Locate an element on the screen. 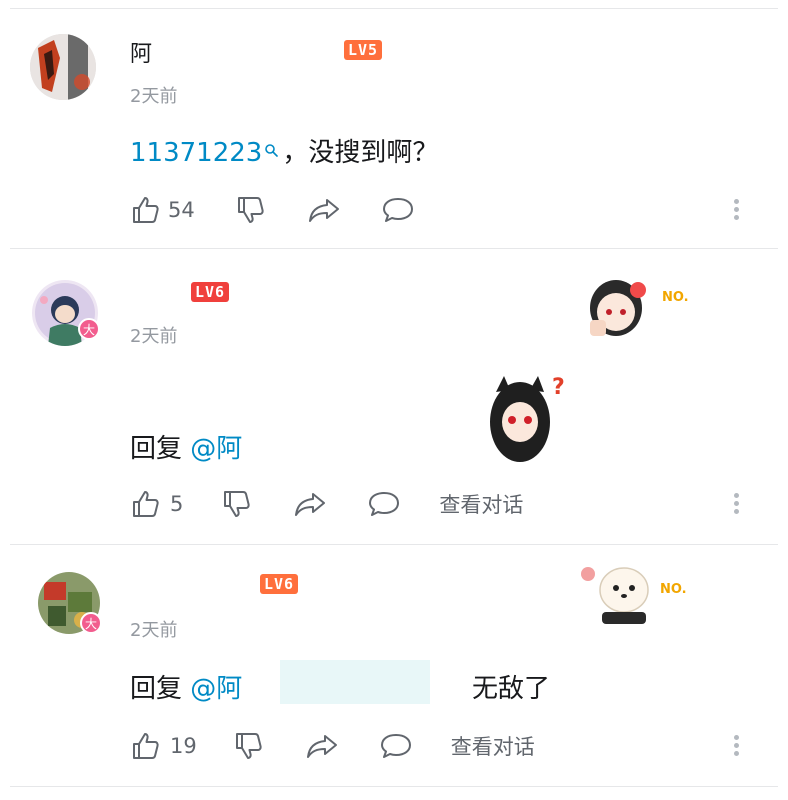 This screenshot has width=788, height=800. comment-content: 11371223 ，没搜到啊？ is located at coordinates (284, 150).